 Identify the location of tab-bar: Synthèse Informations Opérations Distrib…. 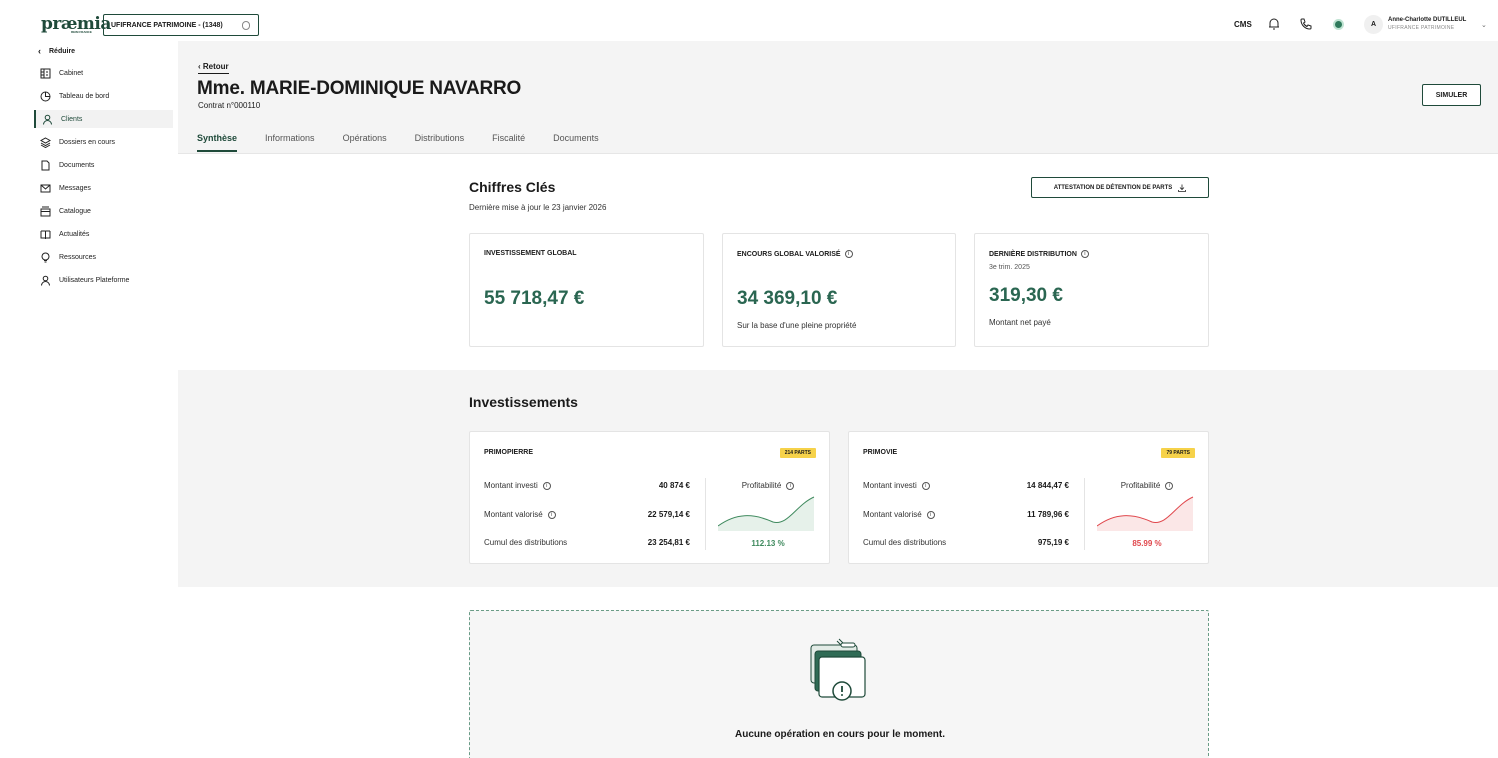
(412, 142).